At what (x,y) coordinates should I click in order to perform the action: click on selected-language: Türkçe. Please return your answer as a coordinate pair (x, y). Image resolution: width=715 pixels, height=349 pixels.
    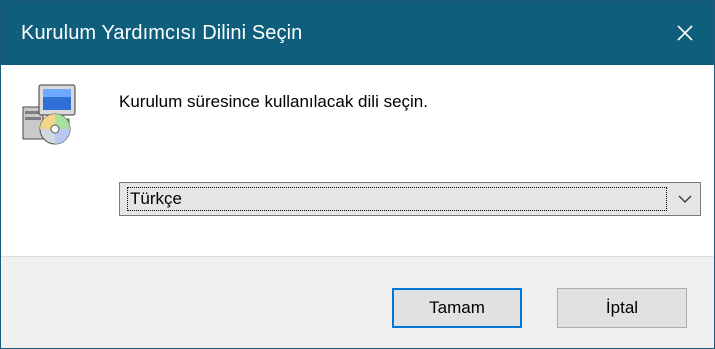
    Looking at the image, I should click on (156, 198).